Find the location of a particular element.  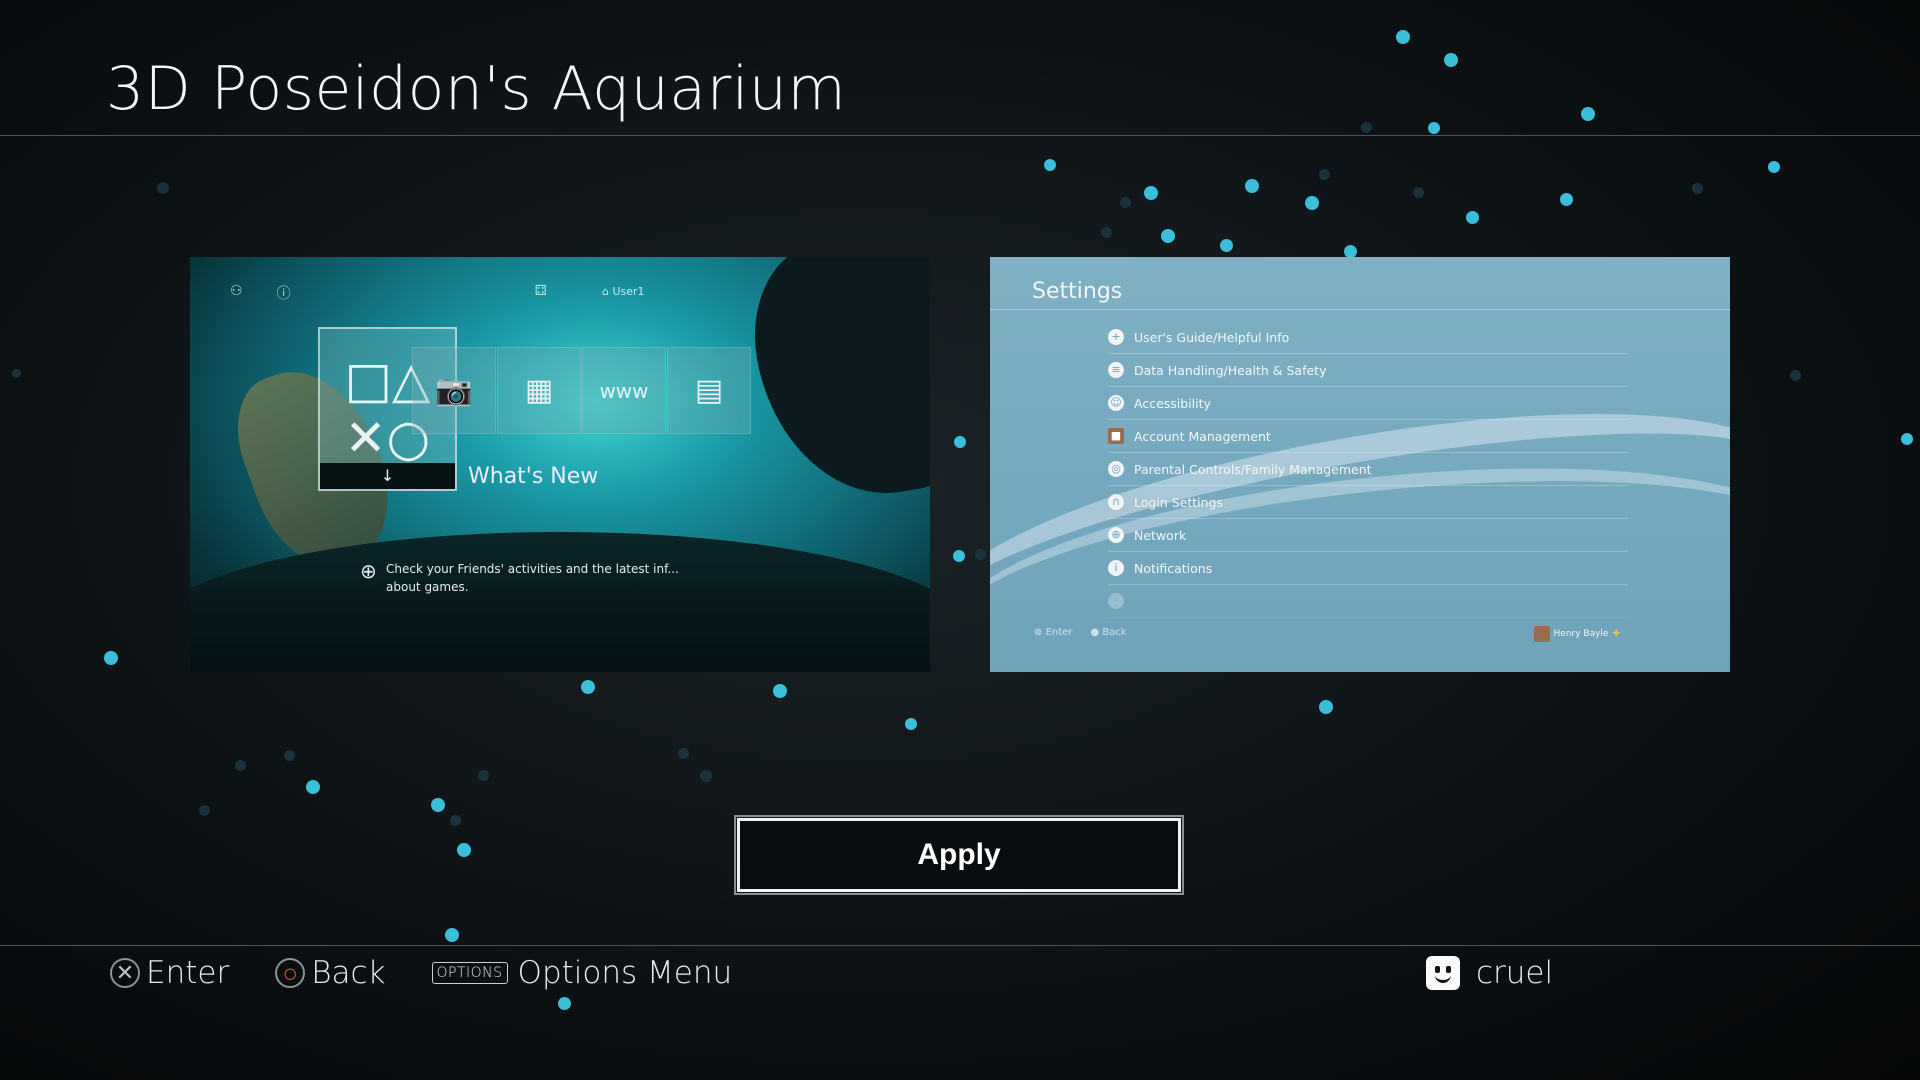

library-icon: ▦ is located at coordinates (539, 390).